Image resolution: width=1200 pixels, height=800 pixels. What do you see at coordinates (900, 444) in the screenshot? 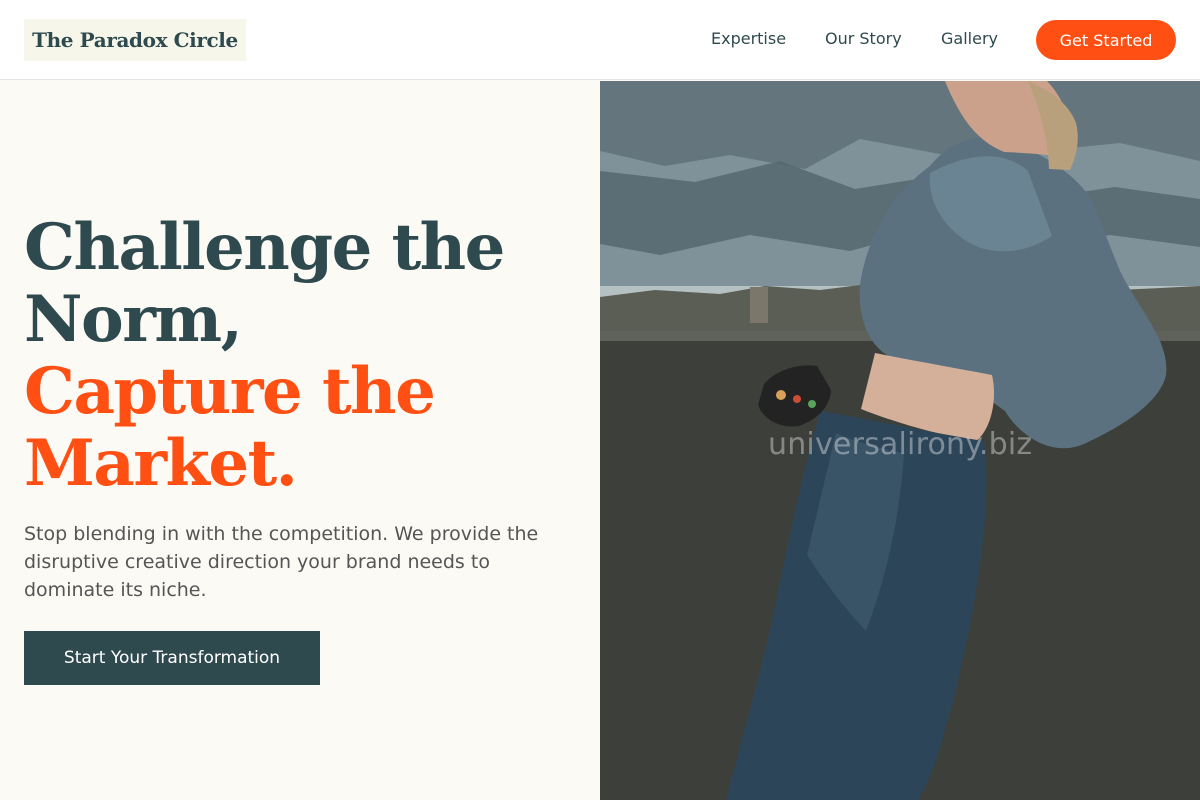
I see `image-watermark: universalirony.biz` at bounding box center [900, 444].